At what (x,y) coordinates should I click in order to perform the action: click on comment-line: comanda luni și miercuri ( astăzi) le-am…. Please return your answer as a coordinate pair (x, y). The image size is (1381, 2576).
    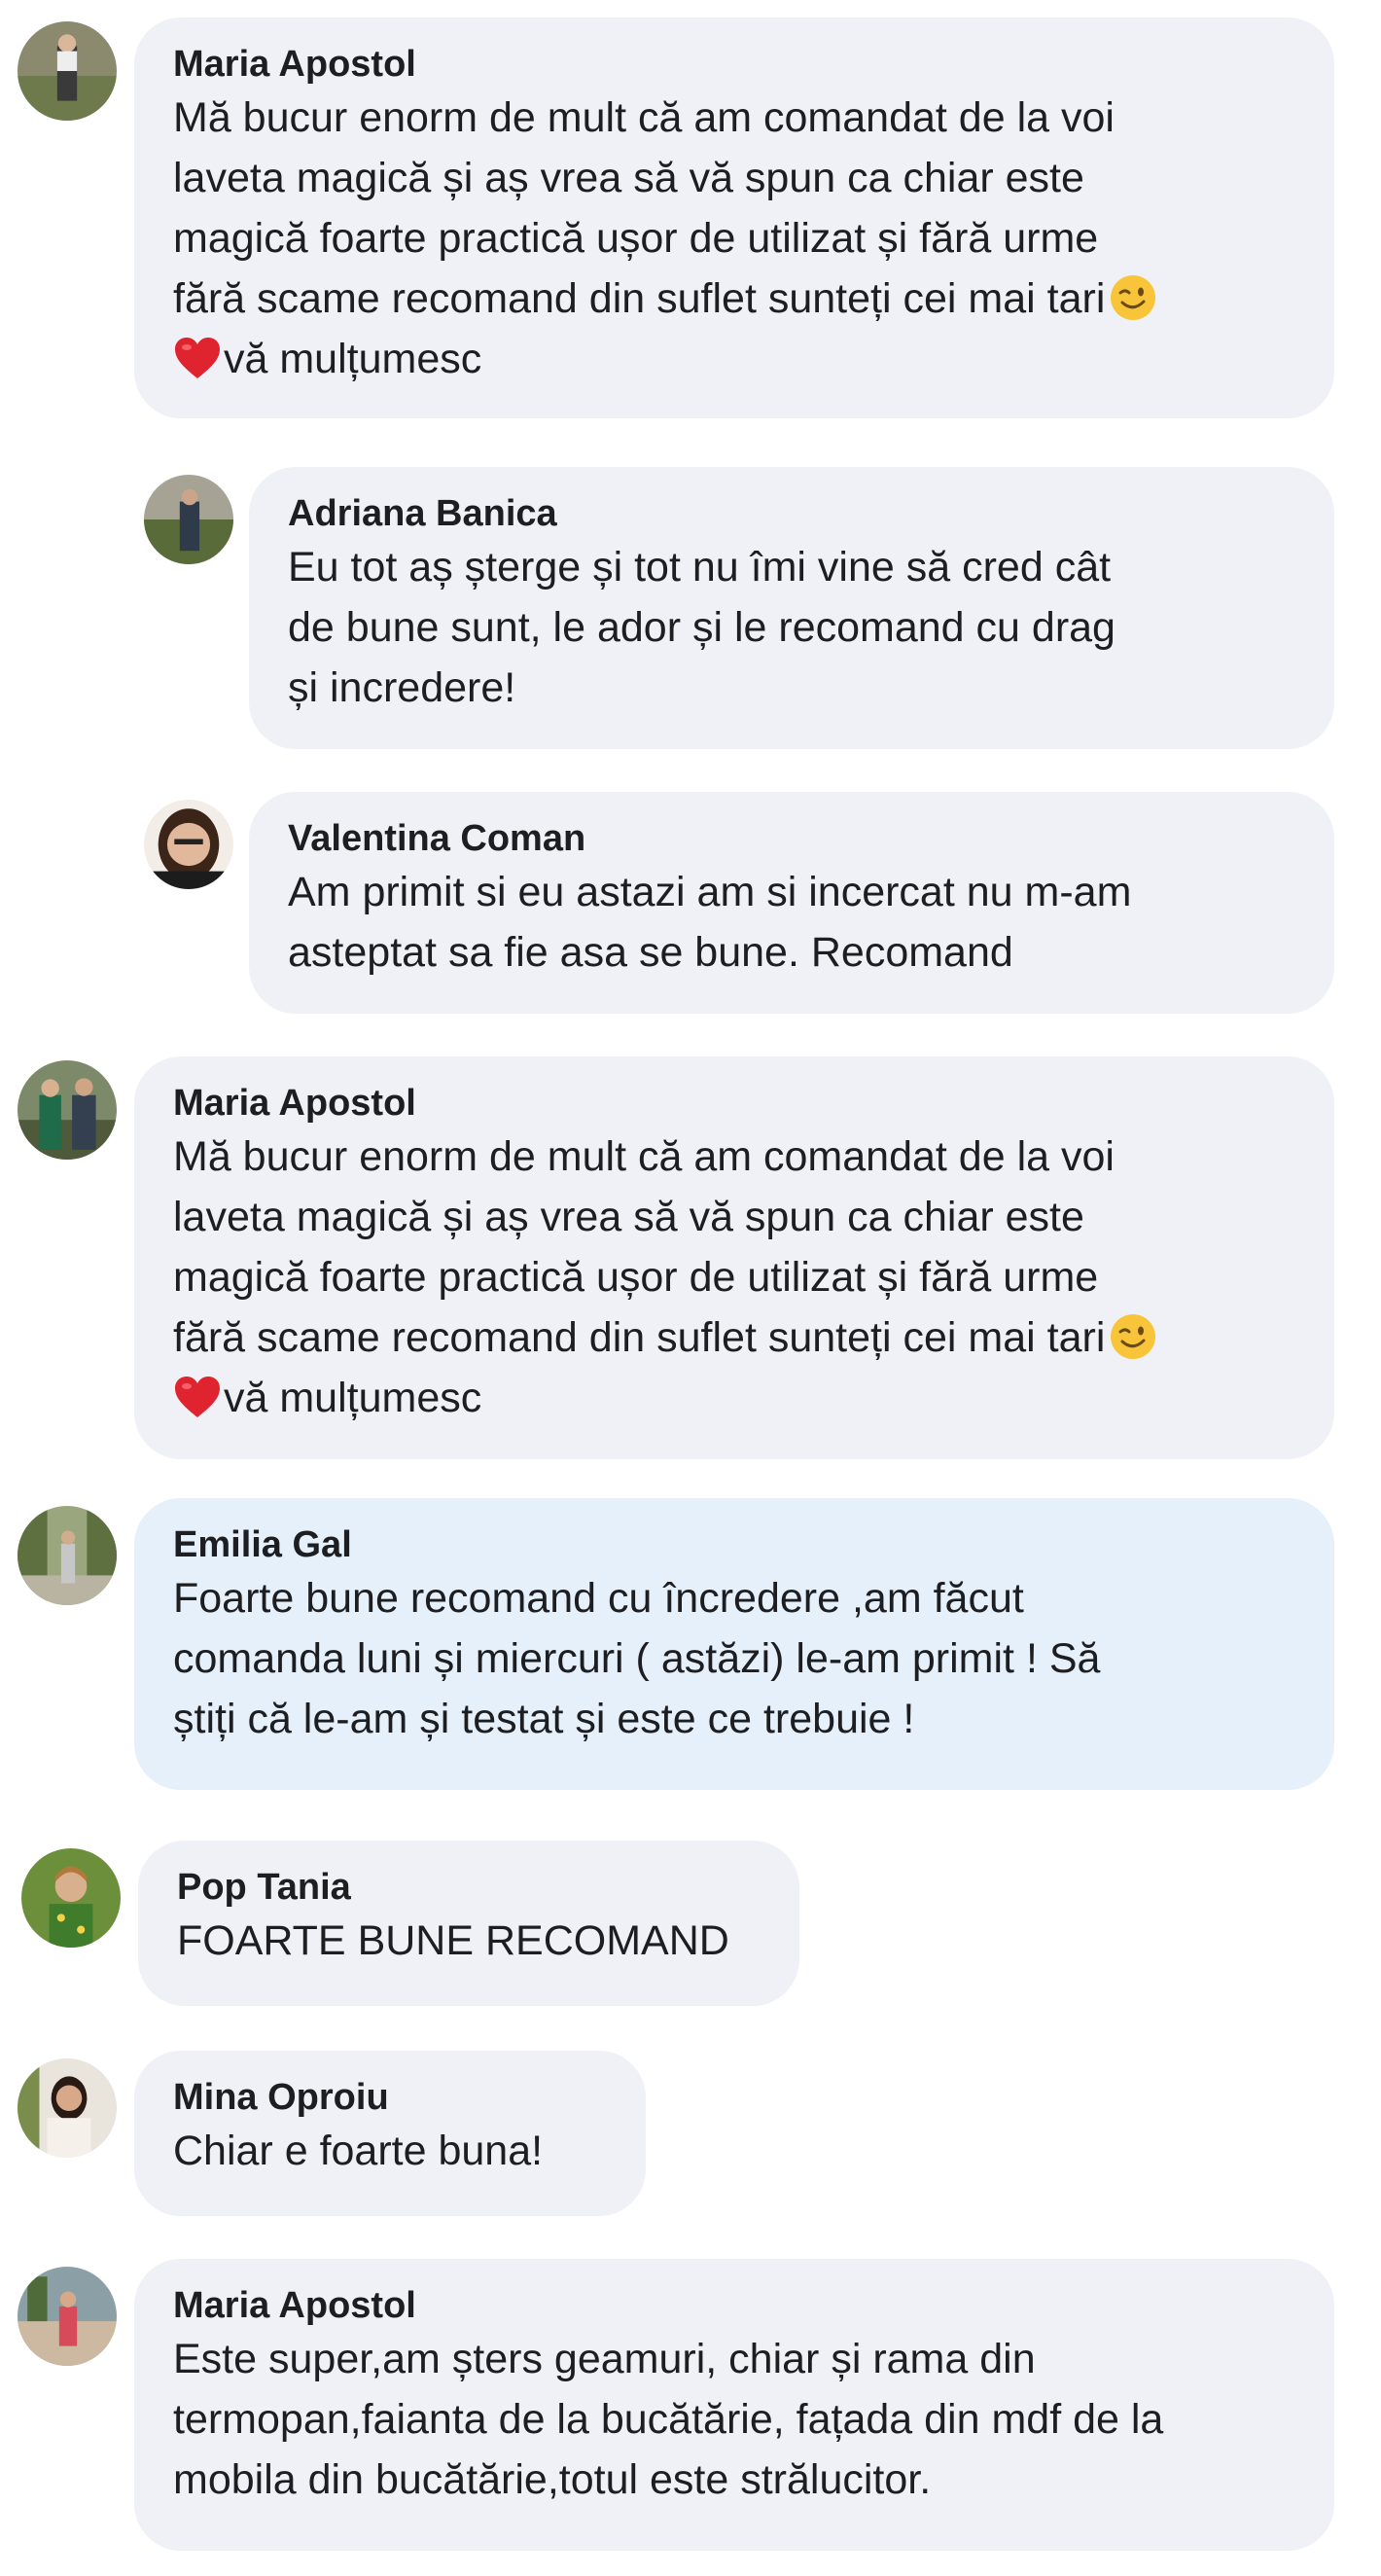
    Looking at the image, I should click on (637, 1658).